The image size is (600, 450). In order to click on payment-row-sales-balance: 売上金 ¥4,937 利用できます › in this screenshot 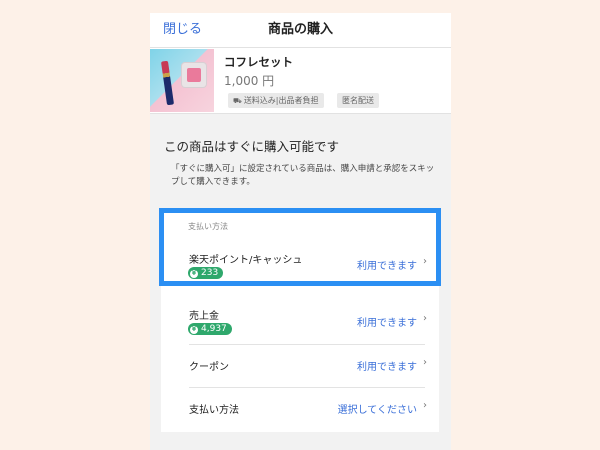, I will do `click(300, 317)`.